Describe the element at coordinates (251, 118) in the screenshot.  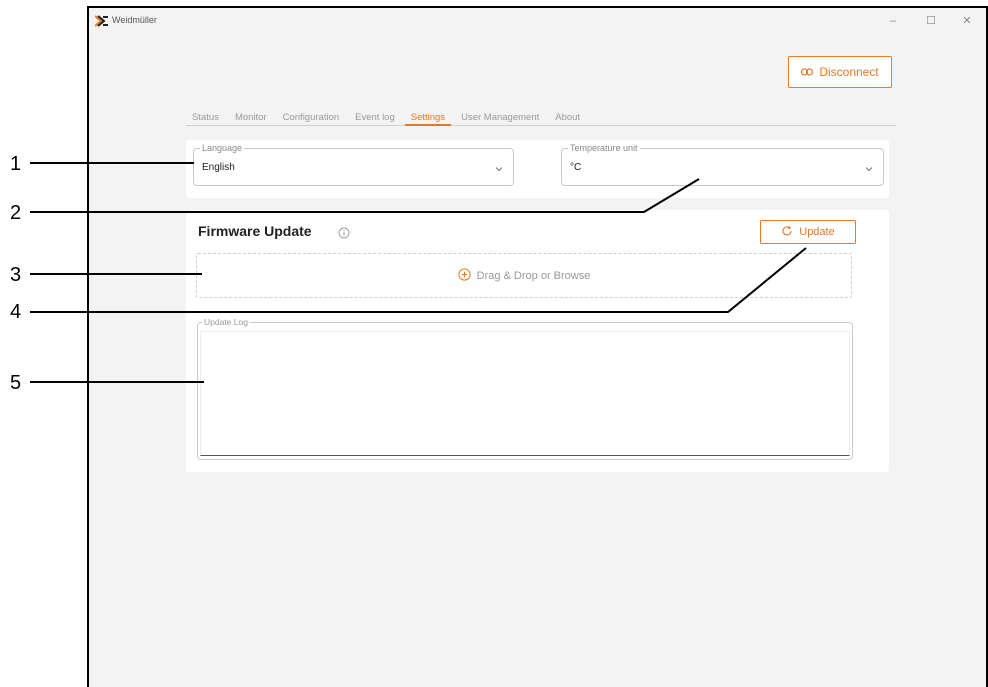
I see `tab-monitor: Monitor` at that location.